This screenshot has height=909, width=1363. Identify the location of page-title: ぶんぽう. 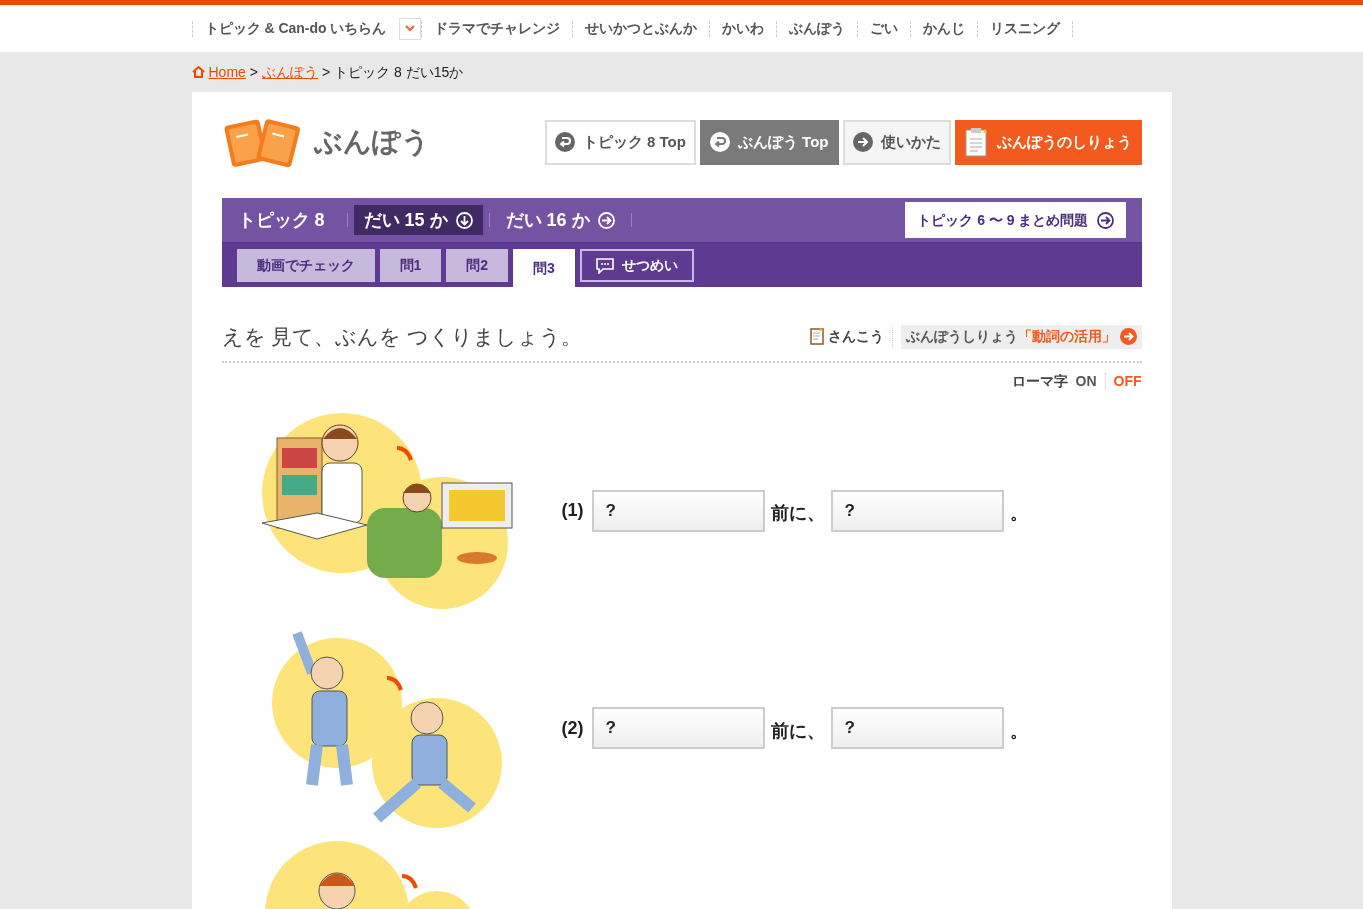
(371, 142).